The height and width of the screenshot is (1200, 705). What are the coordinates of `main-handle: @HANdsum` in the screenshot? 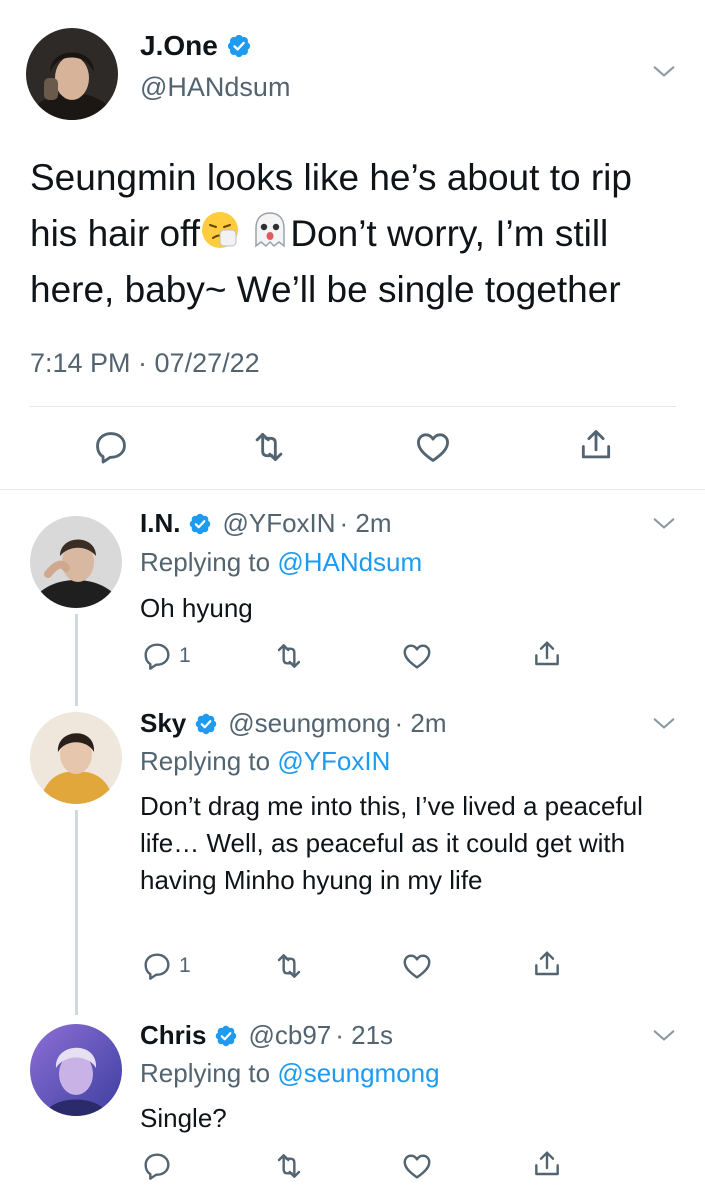 It's located at (215, 87).